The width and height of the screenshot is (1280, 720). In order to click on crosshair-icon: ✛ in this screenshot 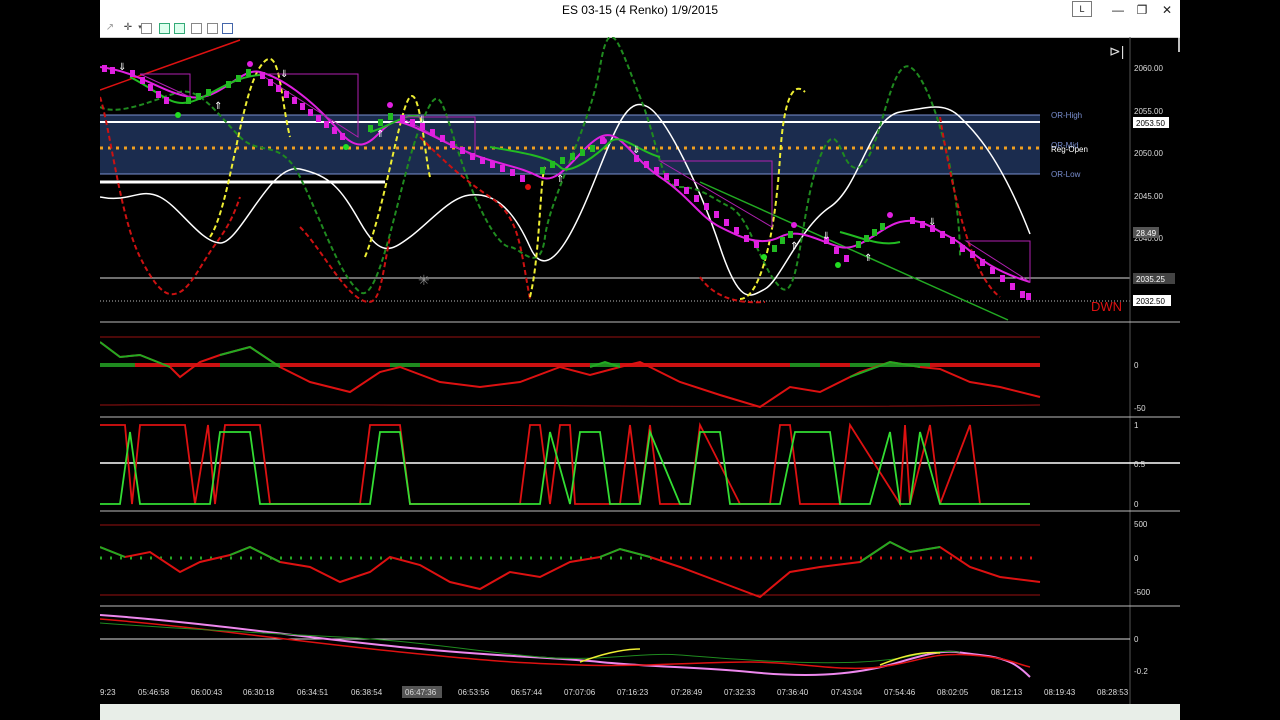, I will do `click(128, 28)`.